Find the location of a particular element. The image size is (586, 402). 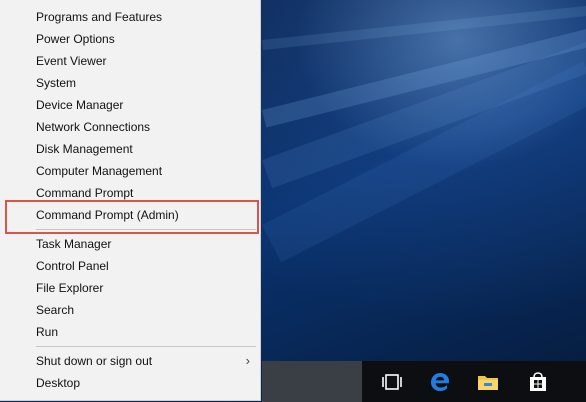

chevron-right-icon: › is located at coordinates (247, 360).